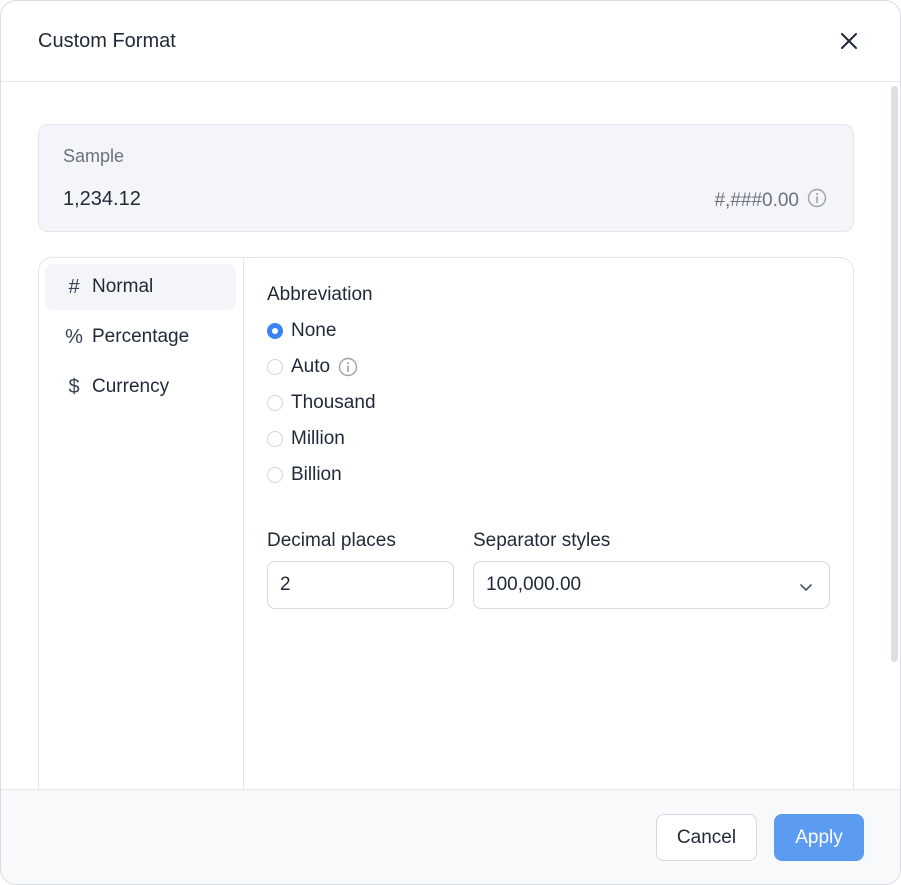 The image size is (901, 885). I want to click on radio-million: Million, so click(306, 439).